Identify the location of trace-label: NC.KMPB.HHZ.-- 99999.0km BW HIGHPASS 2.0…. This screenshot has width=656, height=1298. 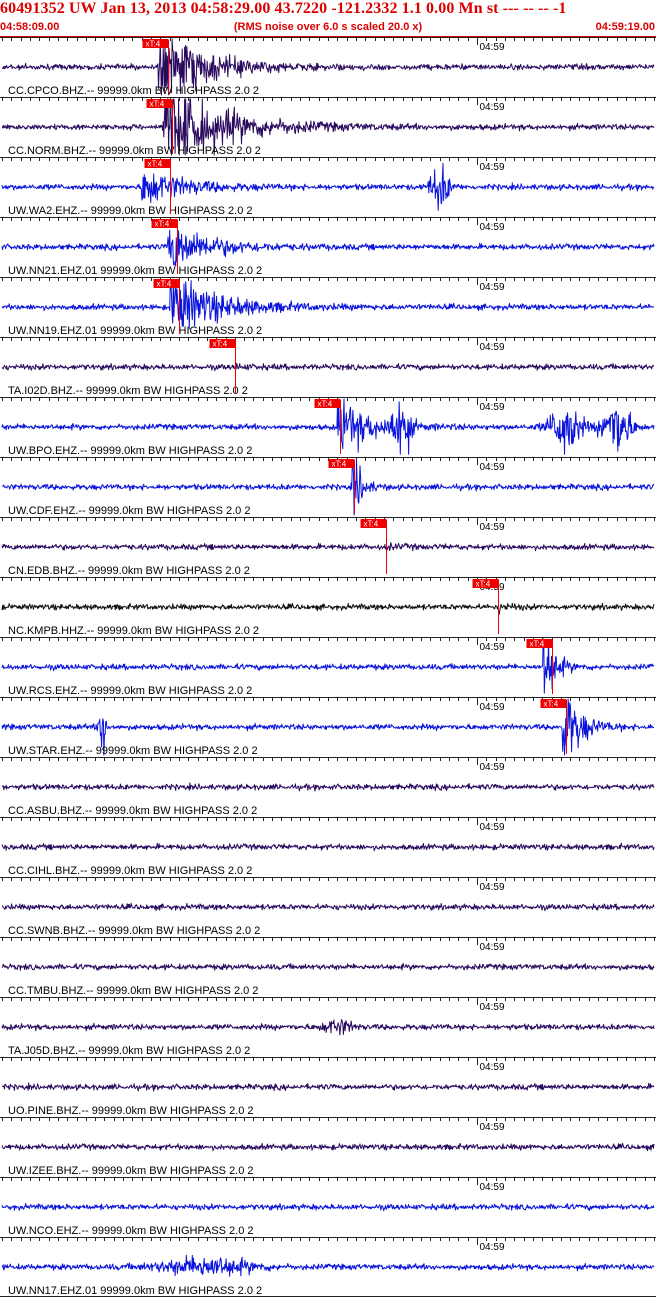
(133, 631).